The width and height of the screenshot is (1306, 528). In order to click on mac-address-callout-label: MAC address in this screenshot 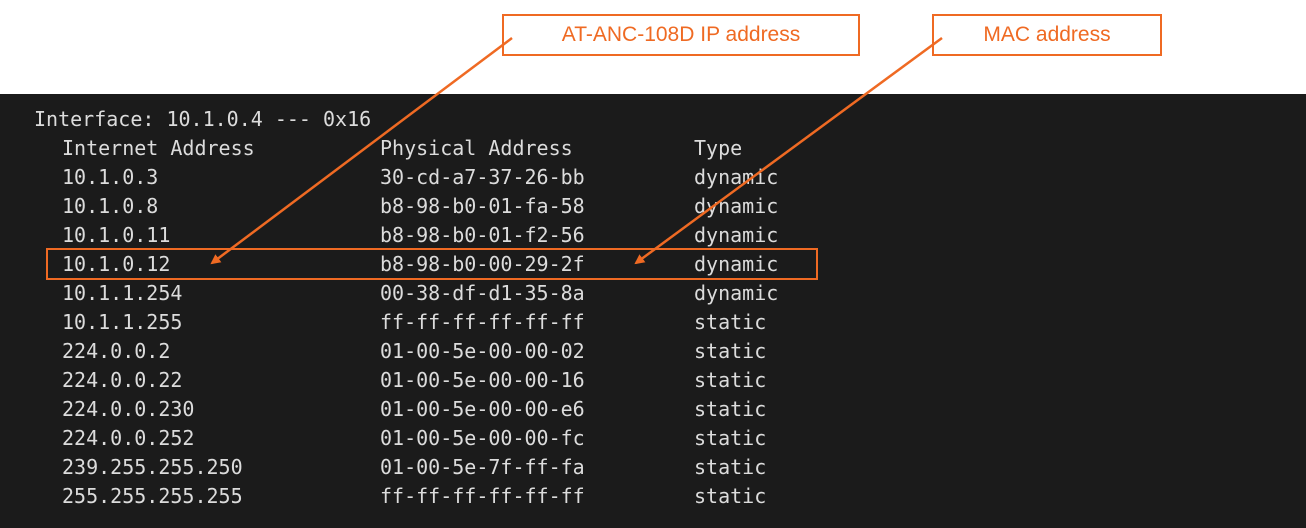, I will do `click(1047, 34)`.